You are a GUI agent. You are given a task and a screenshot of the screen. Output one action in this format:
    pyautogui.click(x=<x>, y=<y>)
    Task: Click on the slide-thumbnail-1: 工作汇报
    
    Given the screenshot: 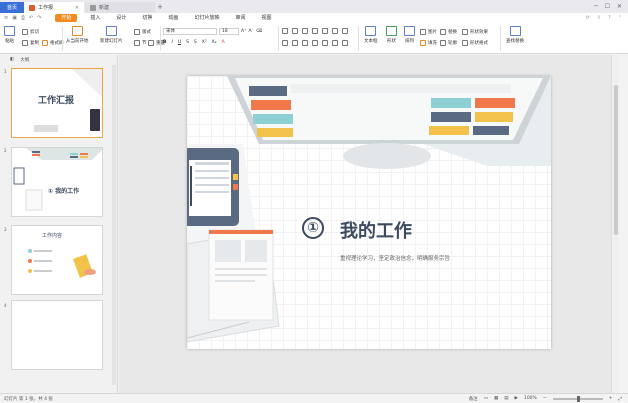 What is the action you would take?
    pyautogui.click(x=57, y=103)
    